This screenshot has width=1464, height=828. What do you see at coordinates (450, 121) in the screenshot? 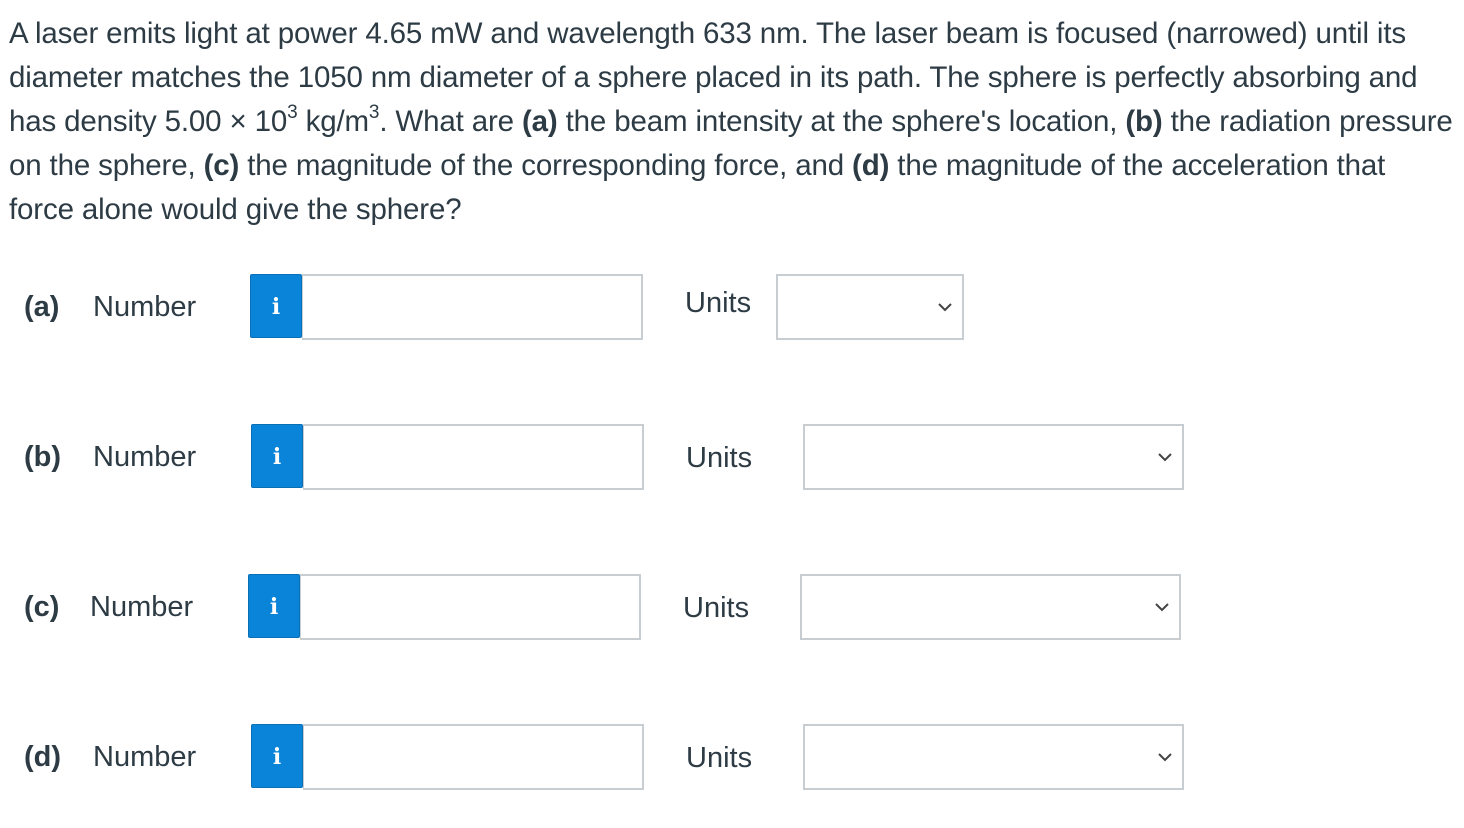
I see `question-text-segment: . What are` at bounding box center [450, 121].